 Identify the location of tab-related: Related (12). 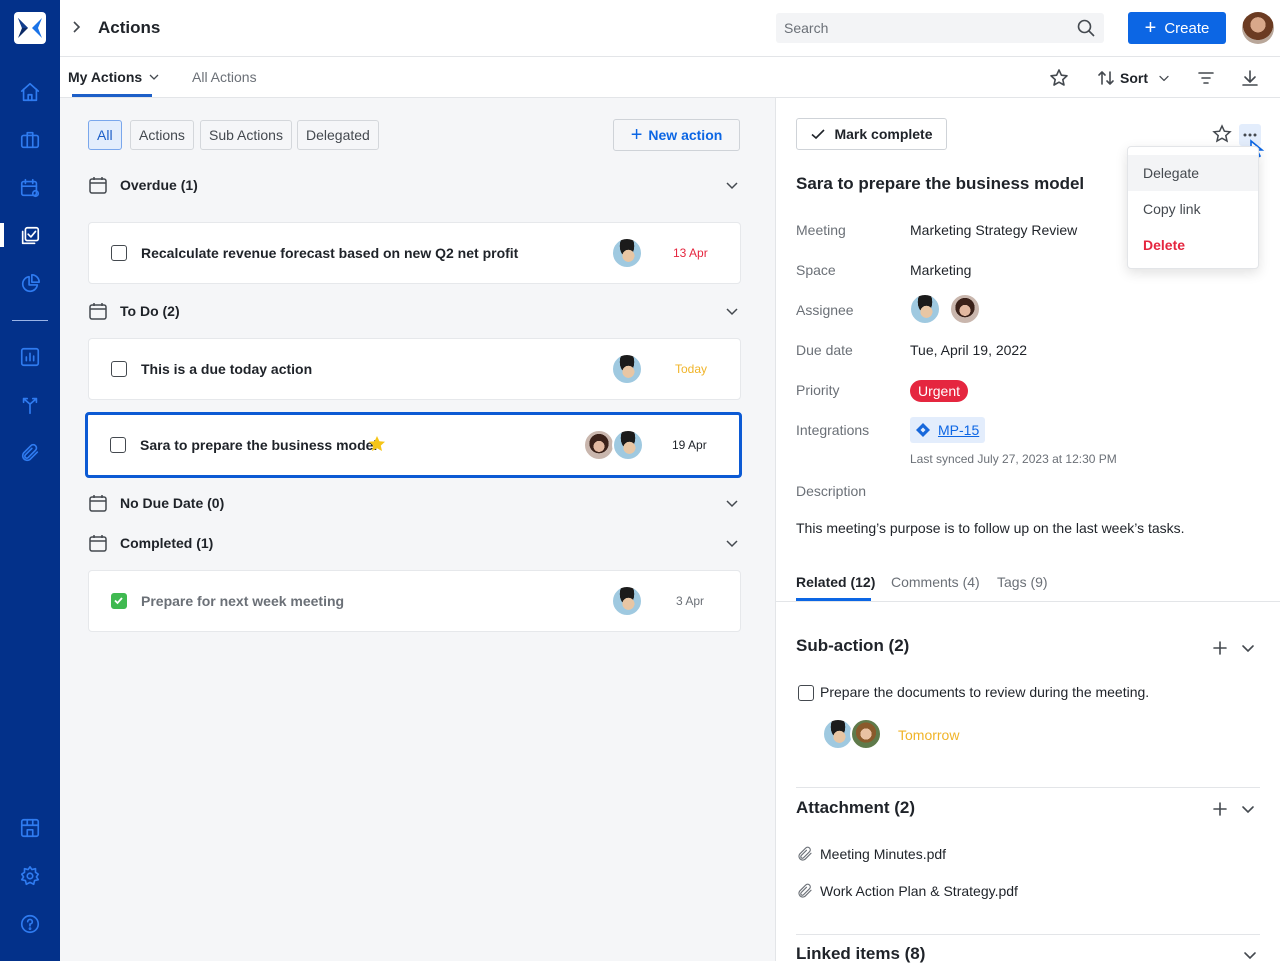
(835, 582).